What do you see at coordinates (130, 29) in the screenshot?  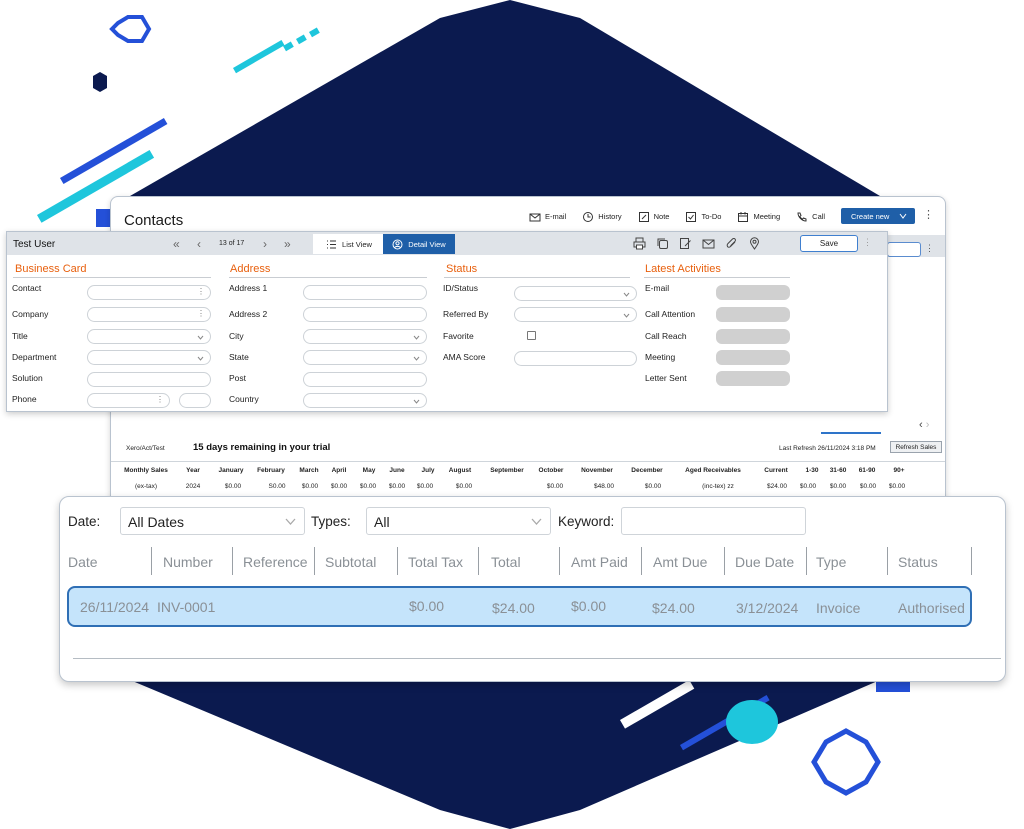 I see `hexagon-outline-top` at bounding box center [130, 29].